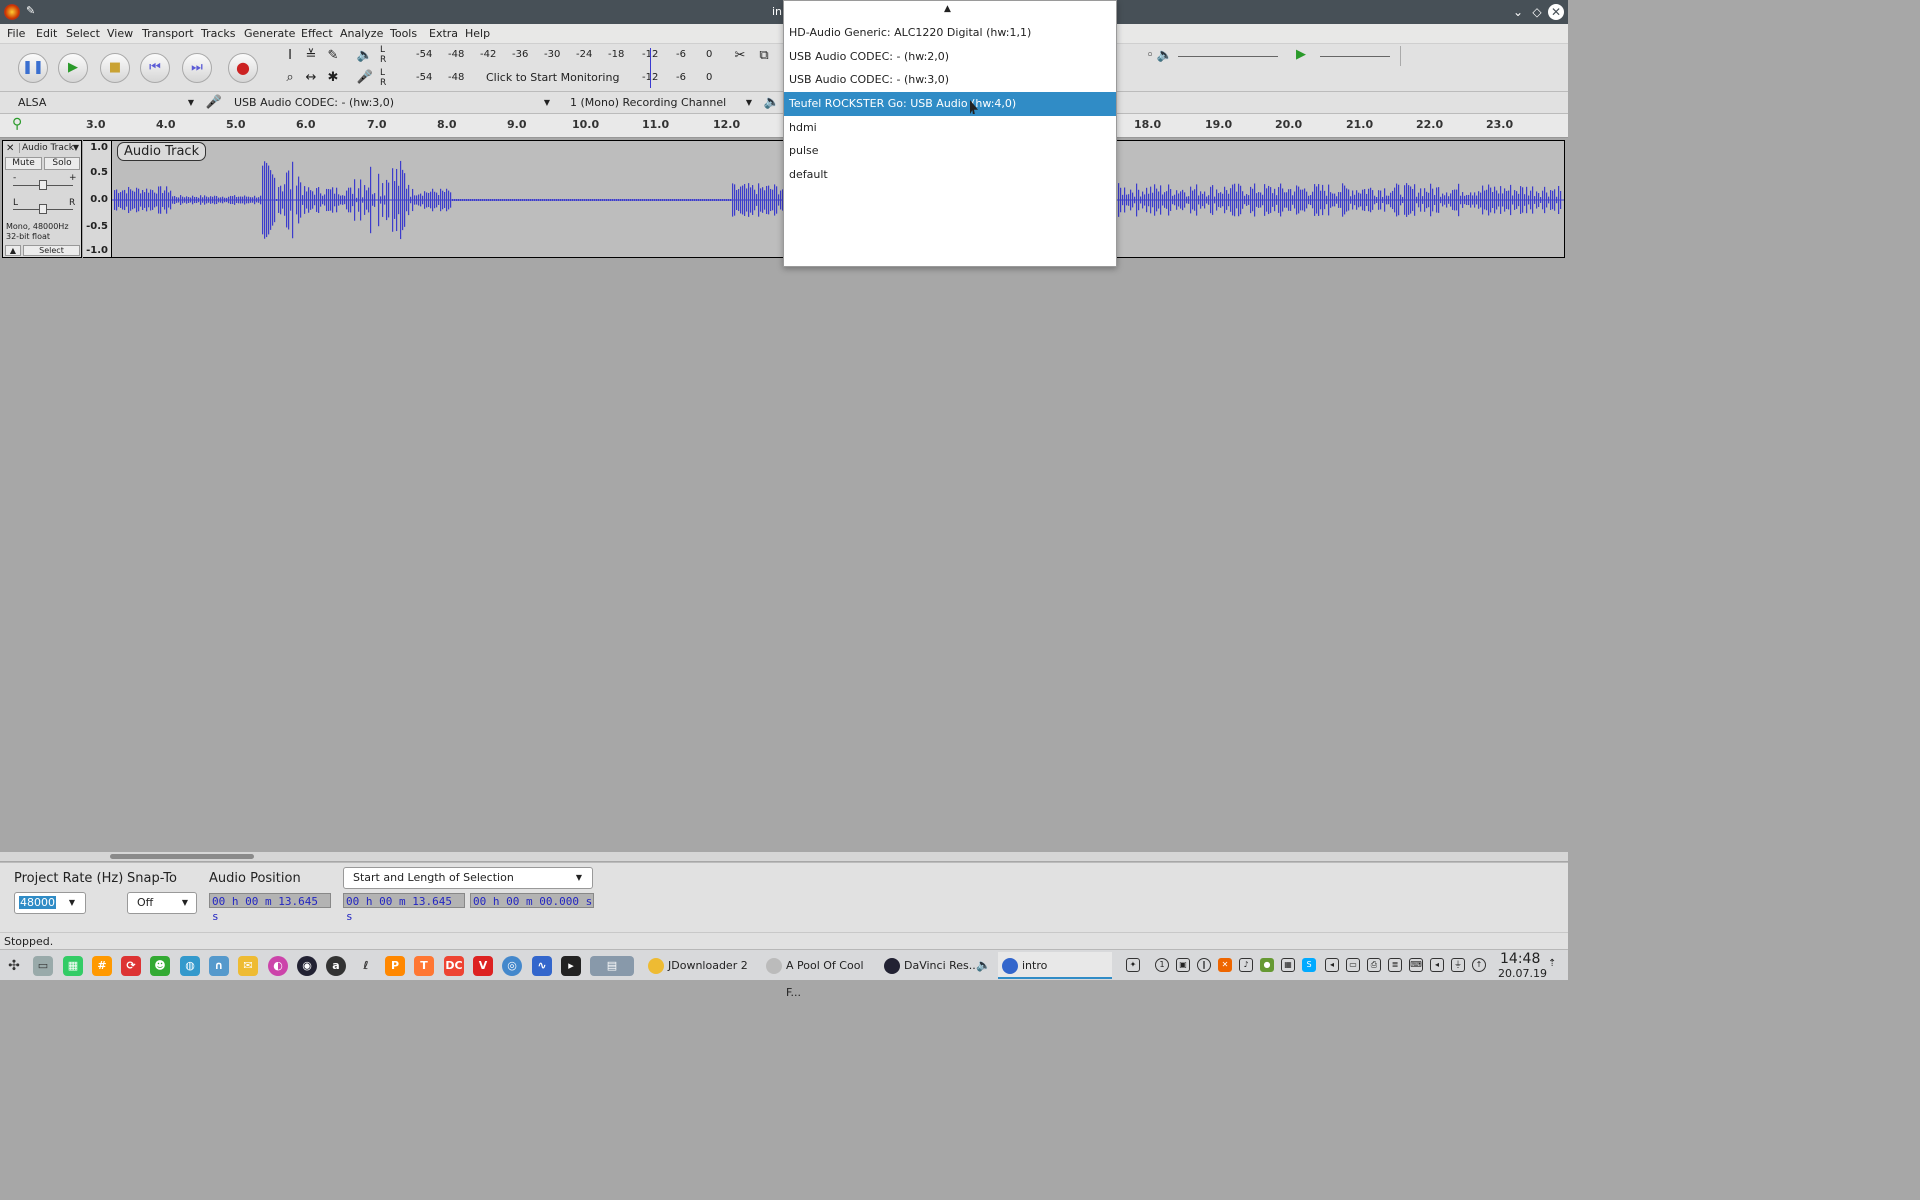 Image resolution: width=1920 pixels, height=1200 pixels. What do you see at coordinates (454, 966) in the screenshot?
I see `dc-app-icon: DC` at bounding box center [454, 966].